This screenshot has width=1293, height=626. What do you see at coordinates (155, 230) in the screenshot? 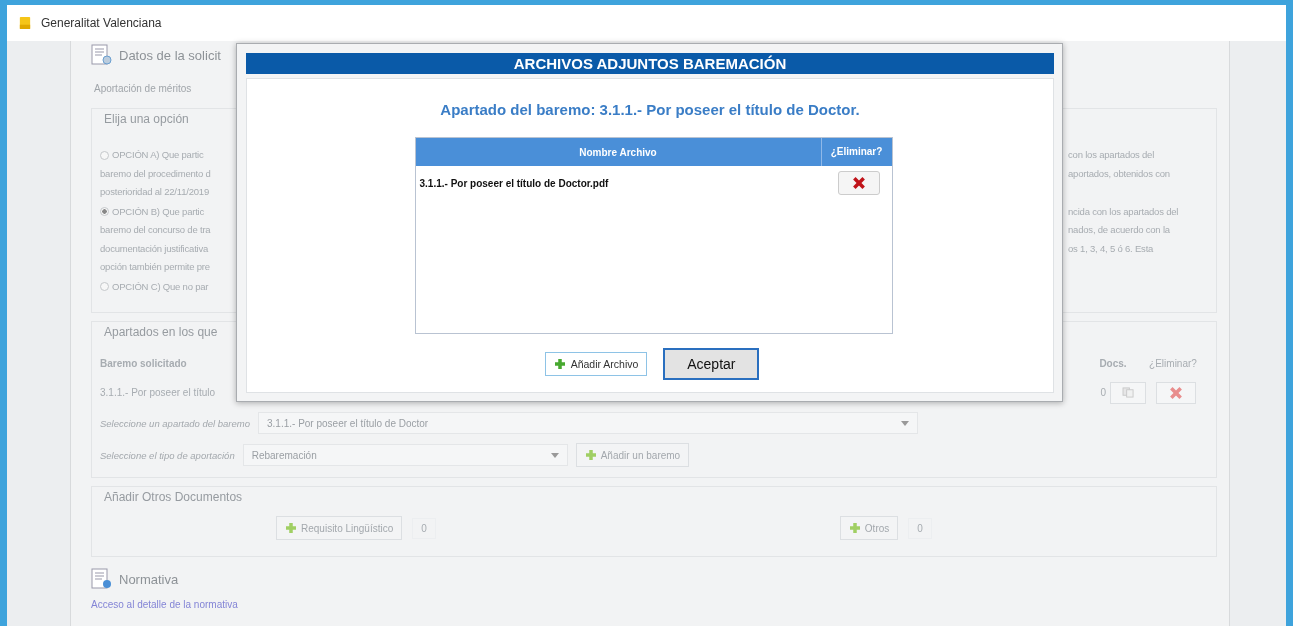
I see `option-text: baremo del concurso de tra` at bounding box center [155, 230].